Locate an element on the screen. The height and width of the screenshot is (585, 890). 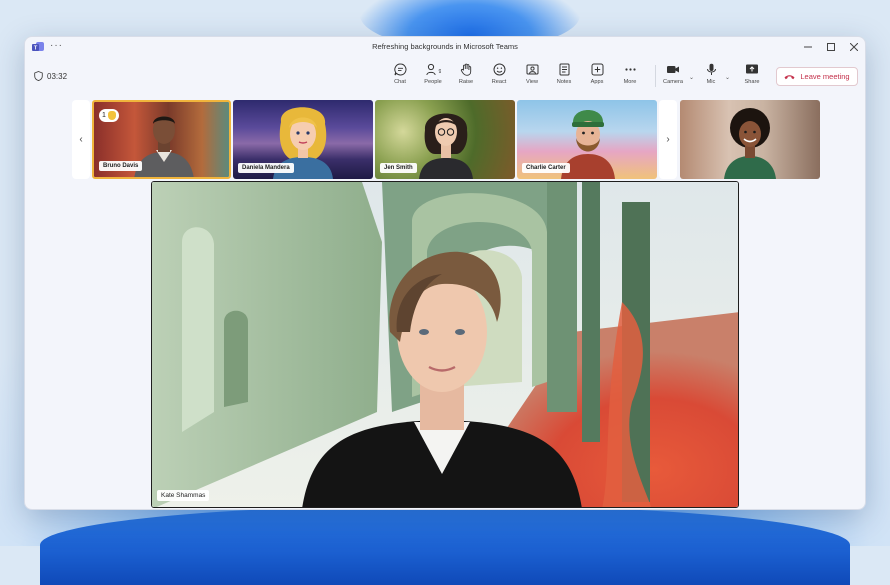
share-icon is located at coordinates (752, 69).